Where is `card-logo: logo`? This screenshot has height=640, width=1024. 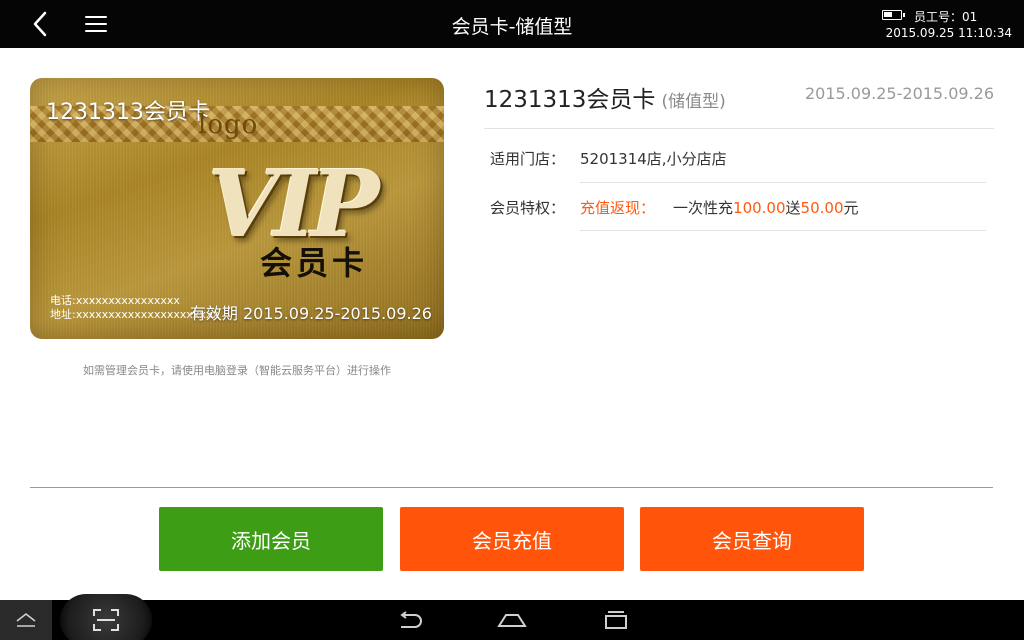 card-logo: logo is located at coordinates (228, 125).